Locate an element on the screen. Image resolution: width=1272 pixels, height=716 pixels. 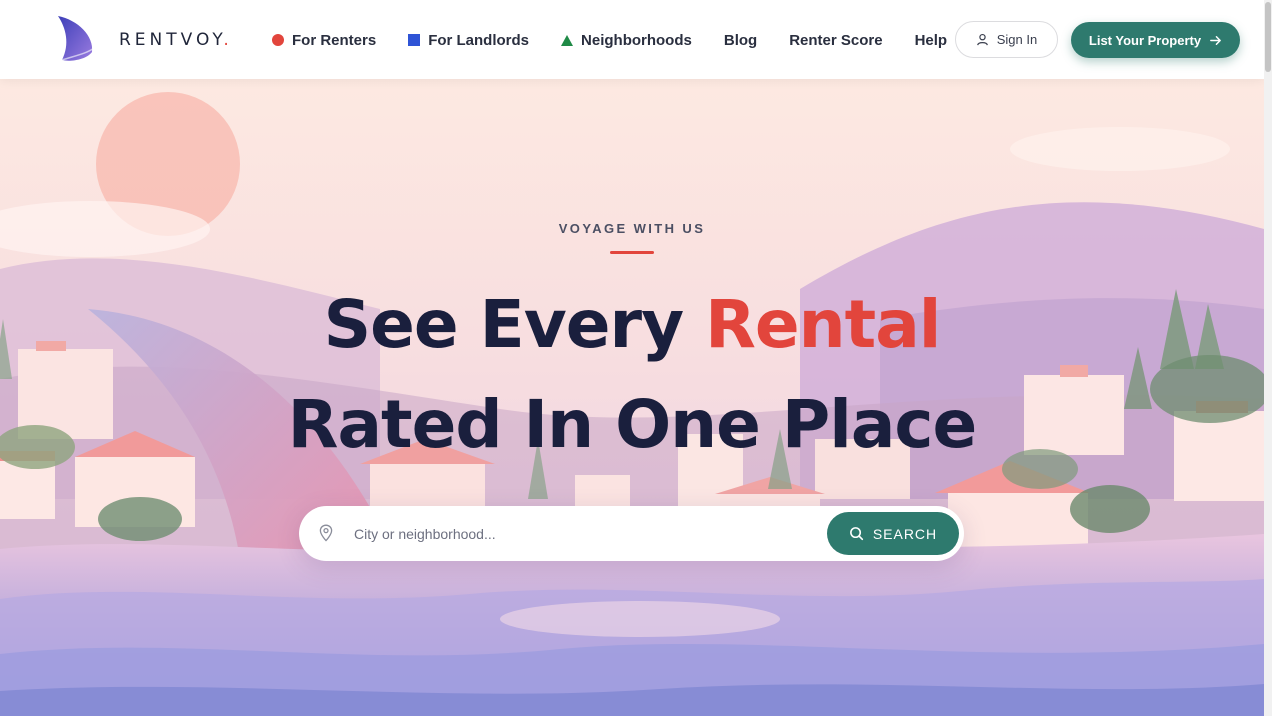
nav-label: For Landlords is located at coordinates (479, 40).